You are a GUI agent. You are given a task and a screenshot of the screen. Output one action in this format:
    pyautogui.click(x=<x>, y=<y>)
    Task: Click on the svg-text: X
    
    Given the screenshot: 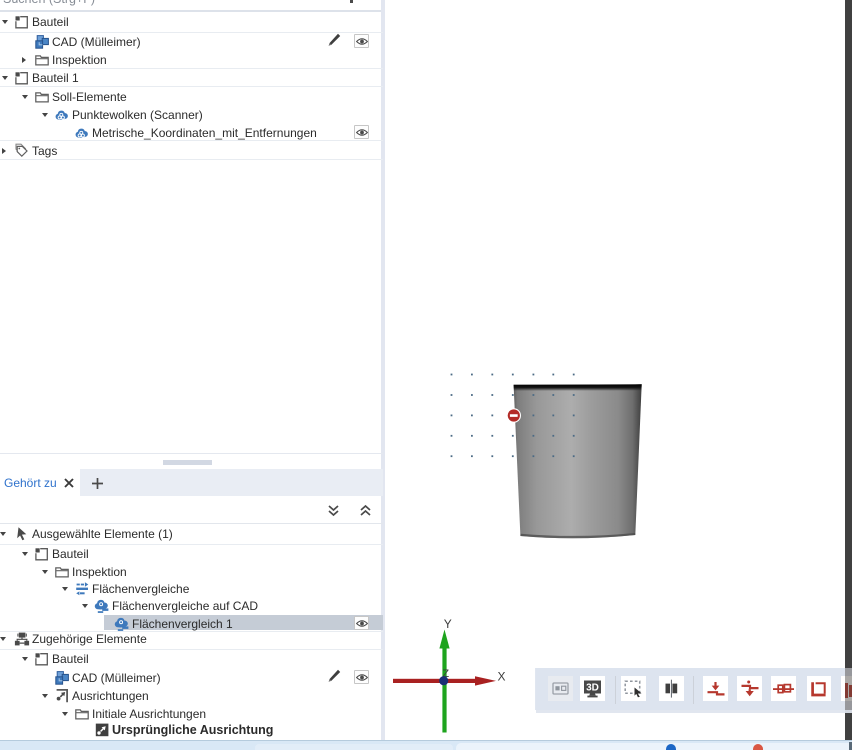 What is the action you would take?
    pyautogui.click(x=502, y=677)
    